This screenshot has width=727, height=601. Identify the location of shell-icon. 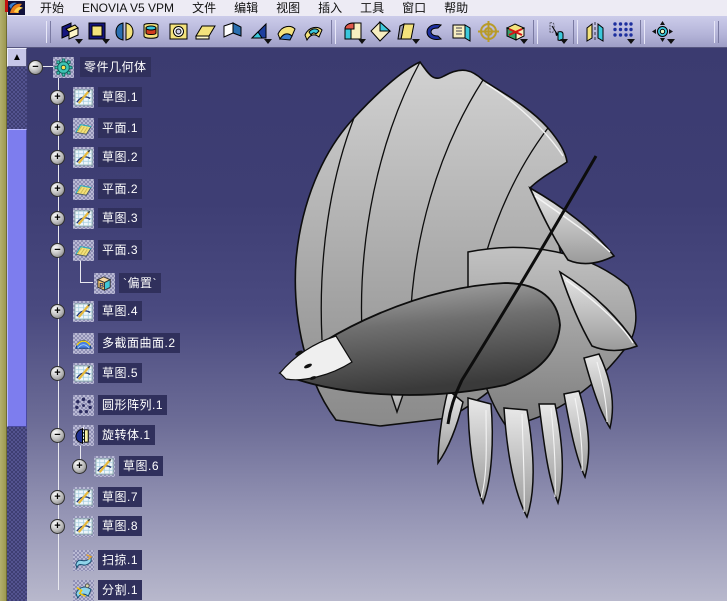
(434, 31).